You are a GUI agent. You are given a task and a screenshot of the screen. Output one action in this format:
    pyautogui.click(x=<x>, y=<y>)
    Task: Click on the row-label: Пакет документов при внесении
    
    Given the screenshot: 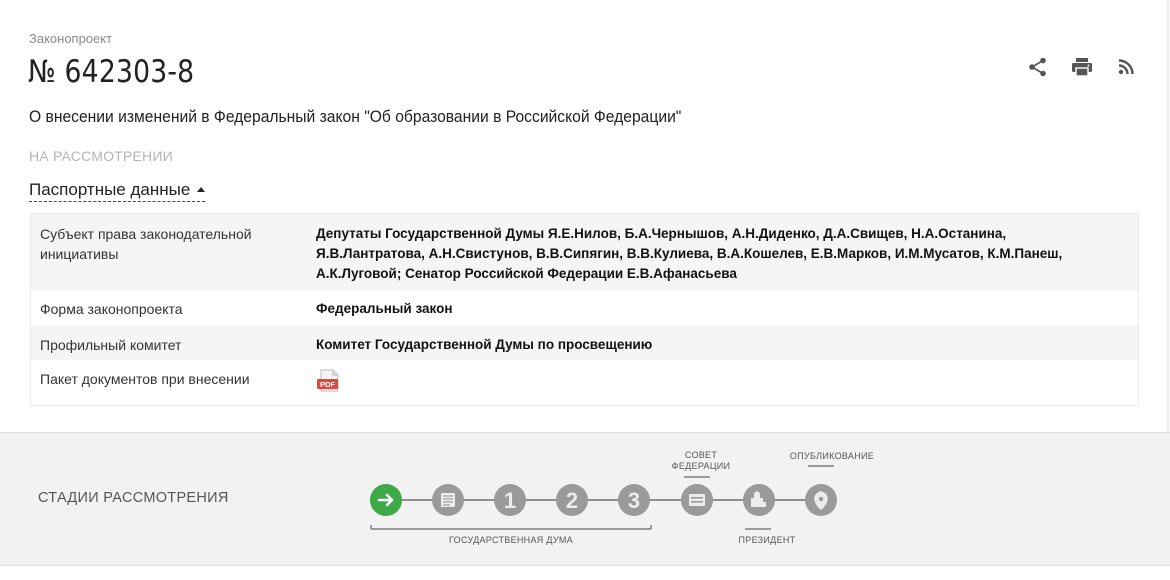 What is the action you would take?
    pyautogui.click(x=145, y=379)
    